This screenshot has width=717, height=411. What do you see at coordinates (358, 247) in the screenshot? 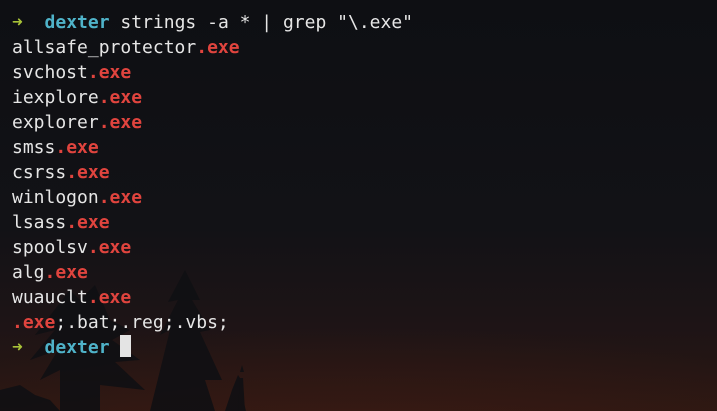
I see `result-line: spoolsv.exe` at bounding box center [358, 247].